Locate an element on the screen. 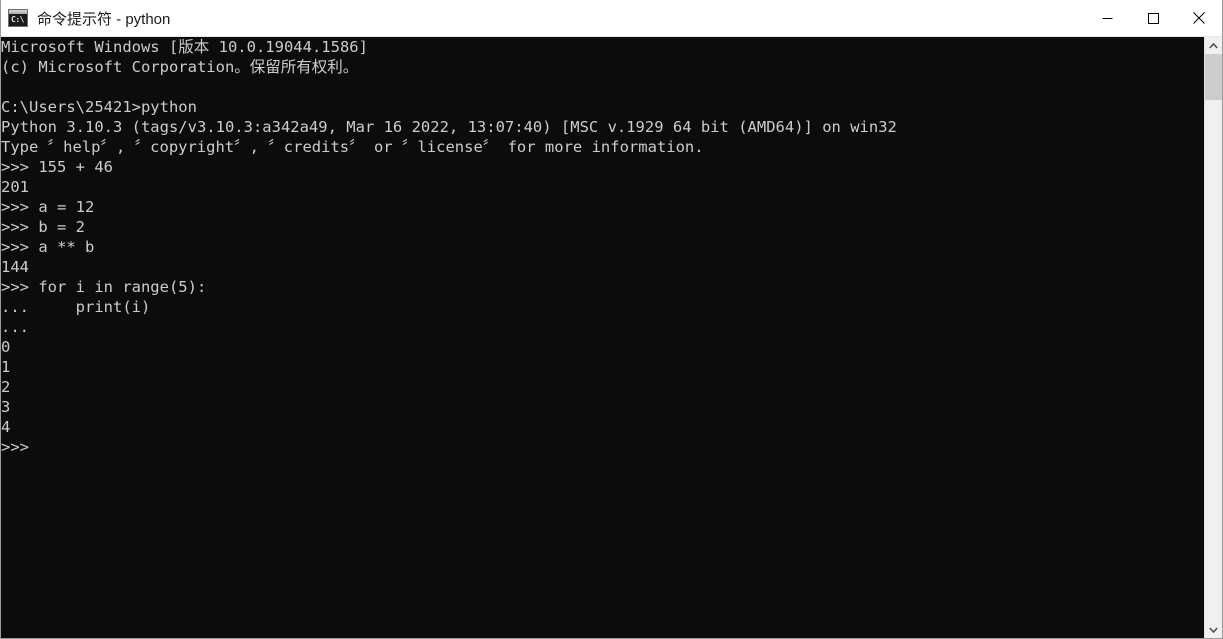  title-bar: C:\ 命令提示符 - python is located at coordinates (611, 18).